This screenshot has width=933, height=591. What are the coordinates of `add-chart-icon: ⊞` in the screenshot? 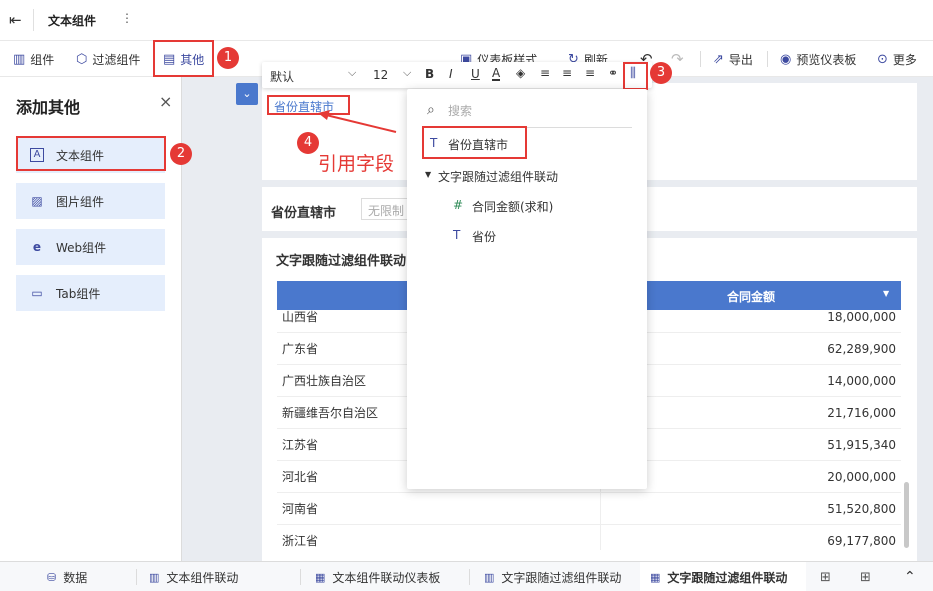 It's located at (825, 577).